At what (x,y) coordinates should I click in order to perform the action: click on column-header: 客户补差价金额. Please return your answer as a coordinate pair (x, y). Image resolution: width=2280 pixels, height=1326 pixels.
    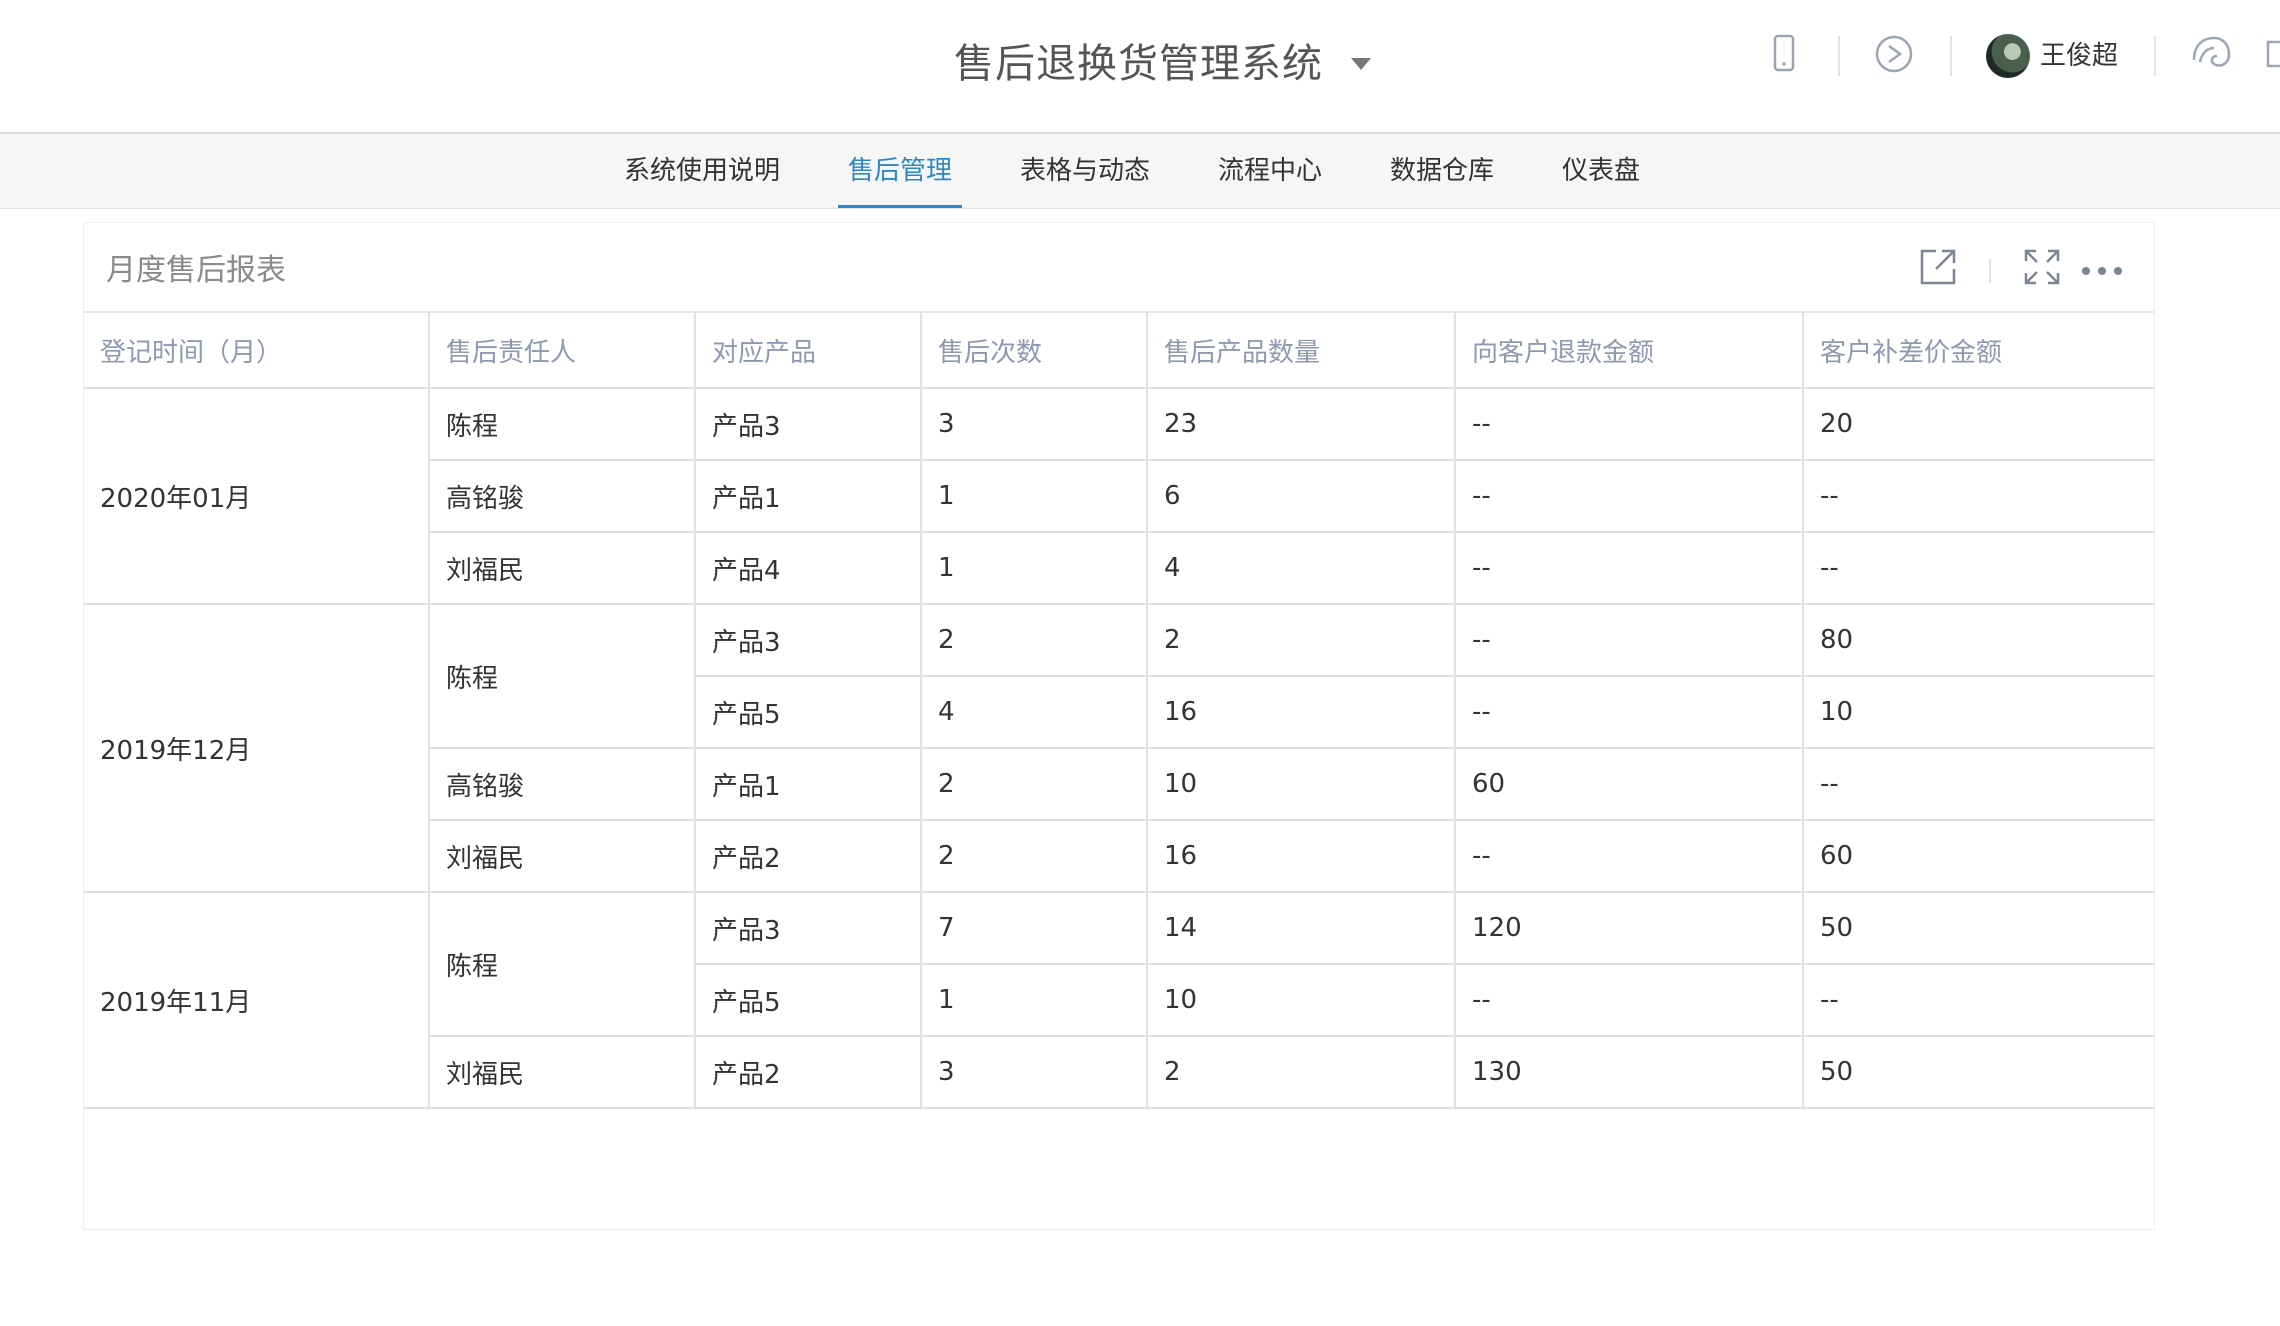
    Looking at the image, I should click on (1978, 350).